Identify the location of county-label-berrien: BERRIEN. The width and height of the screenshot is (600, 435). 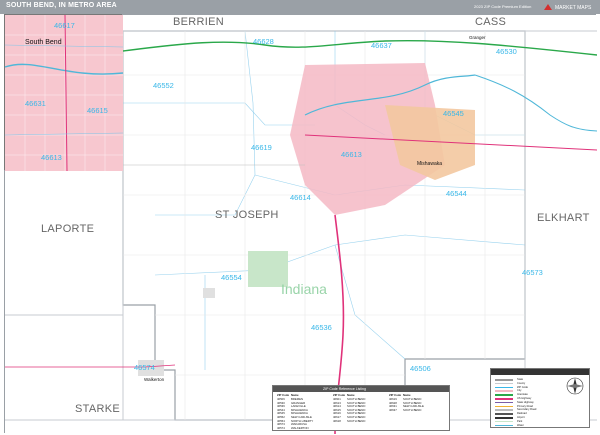
(198, 22).